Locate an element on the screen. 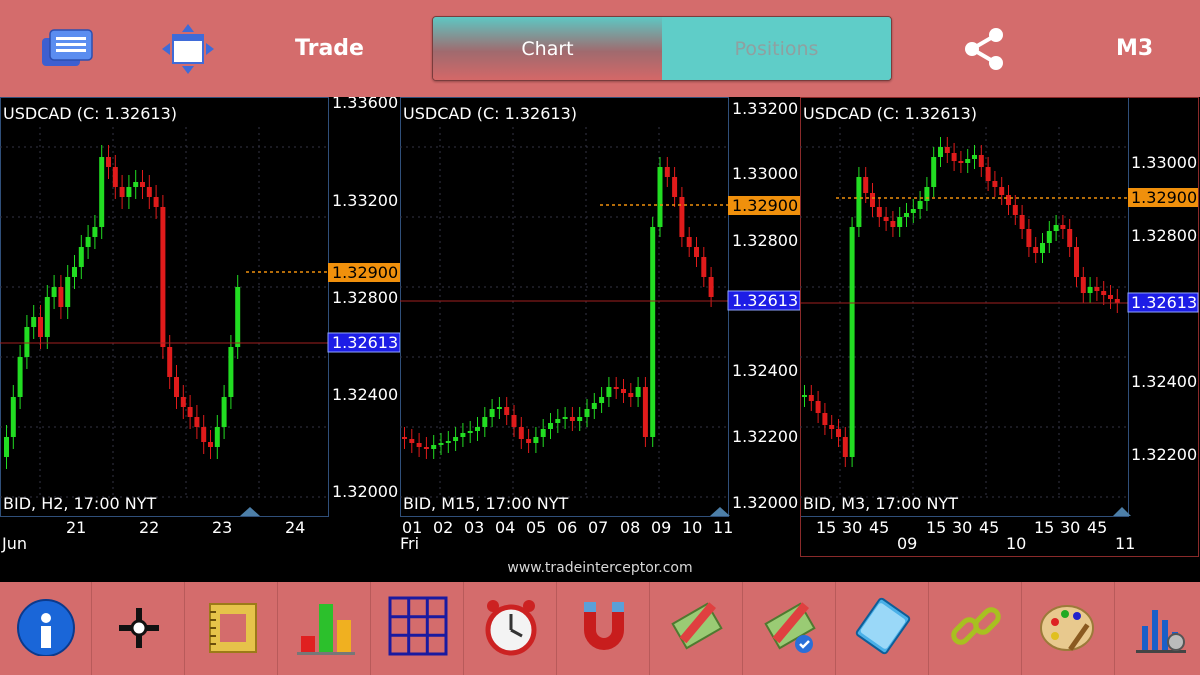 Image resolution: width=1200 pixels, height=675 pixels. crosshair-button is located at coordinates (139, 628).